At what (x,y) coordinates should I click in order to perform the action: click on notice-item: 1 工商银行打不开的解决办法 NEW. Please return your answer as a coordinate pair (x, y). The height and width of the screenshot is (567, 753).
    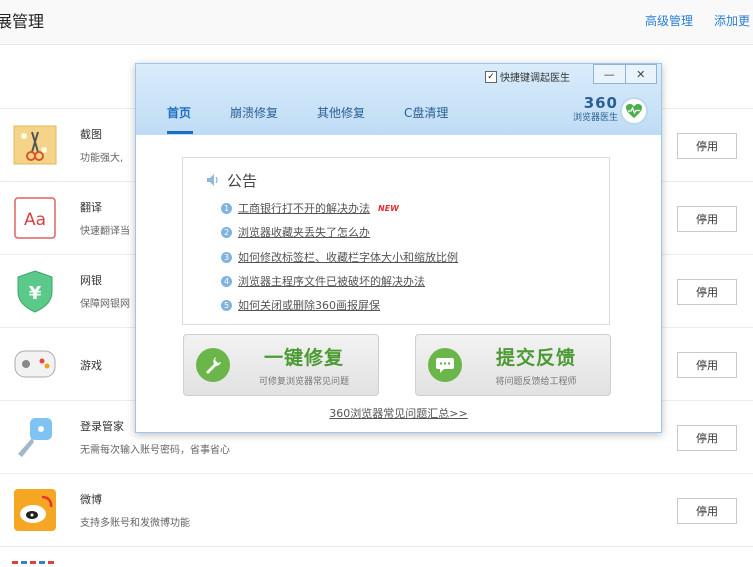
    Looking at the image, I should click on (310, 208).